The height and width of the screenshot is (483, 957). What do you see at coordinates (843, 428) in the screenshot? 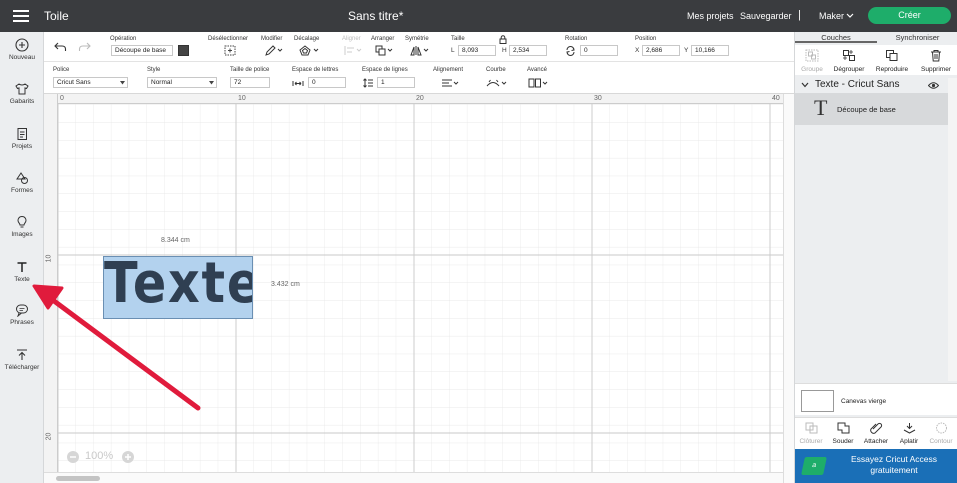
I see `weld-icon` at bounding box center [843, 428].